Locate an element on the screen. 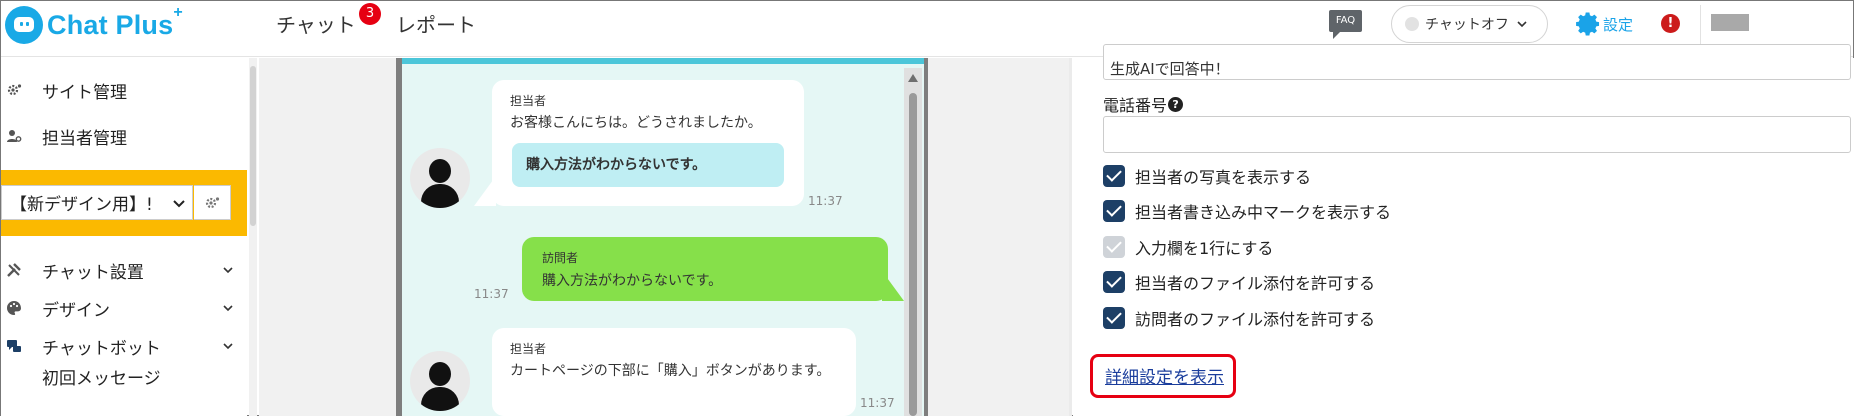 Image resolution: width=1854 pixels, height=416 pixels. sidebar-scrollbar-thumb is located at coordinates (253, 146).